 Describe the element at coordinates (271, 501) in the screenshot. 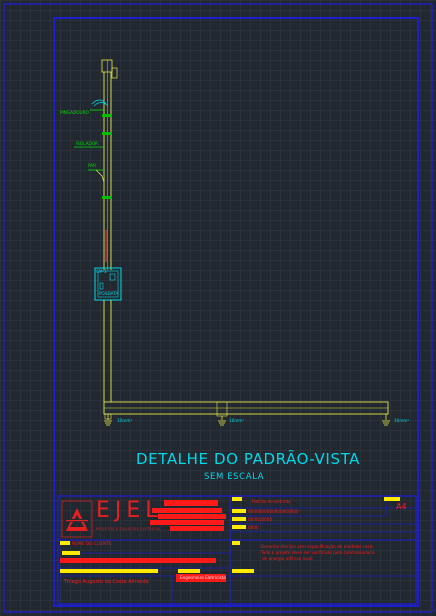

I see `field-1: Padrão de entrada` at that location.